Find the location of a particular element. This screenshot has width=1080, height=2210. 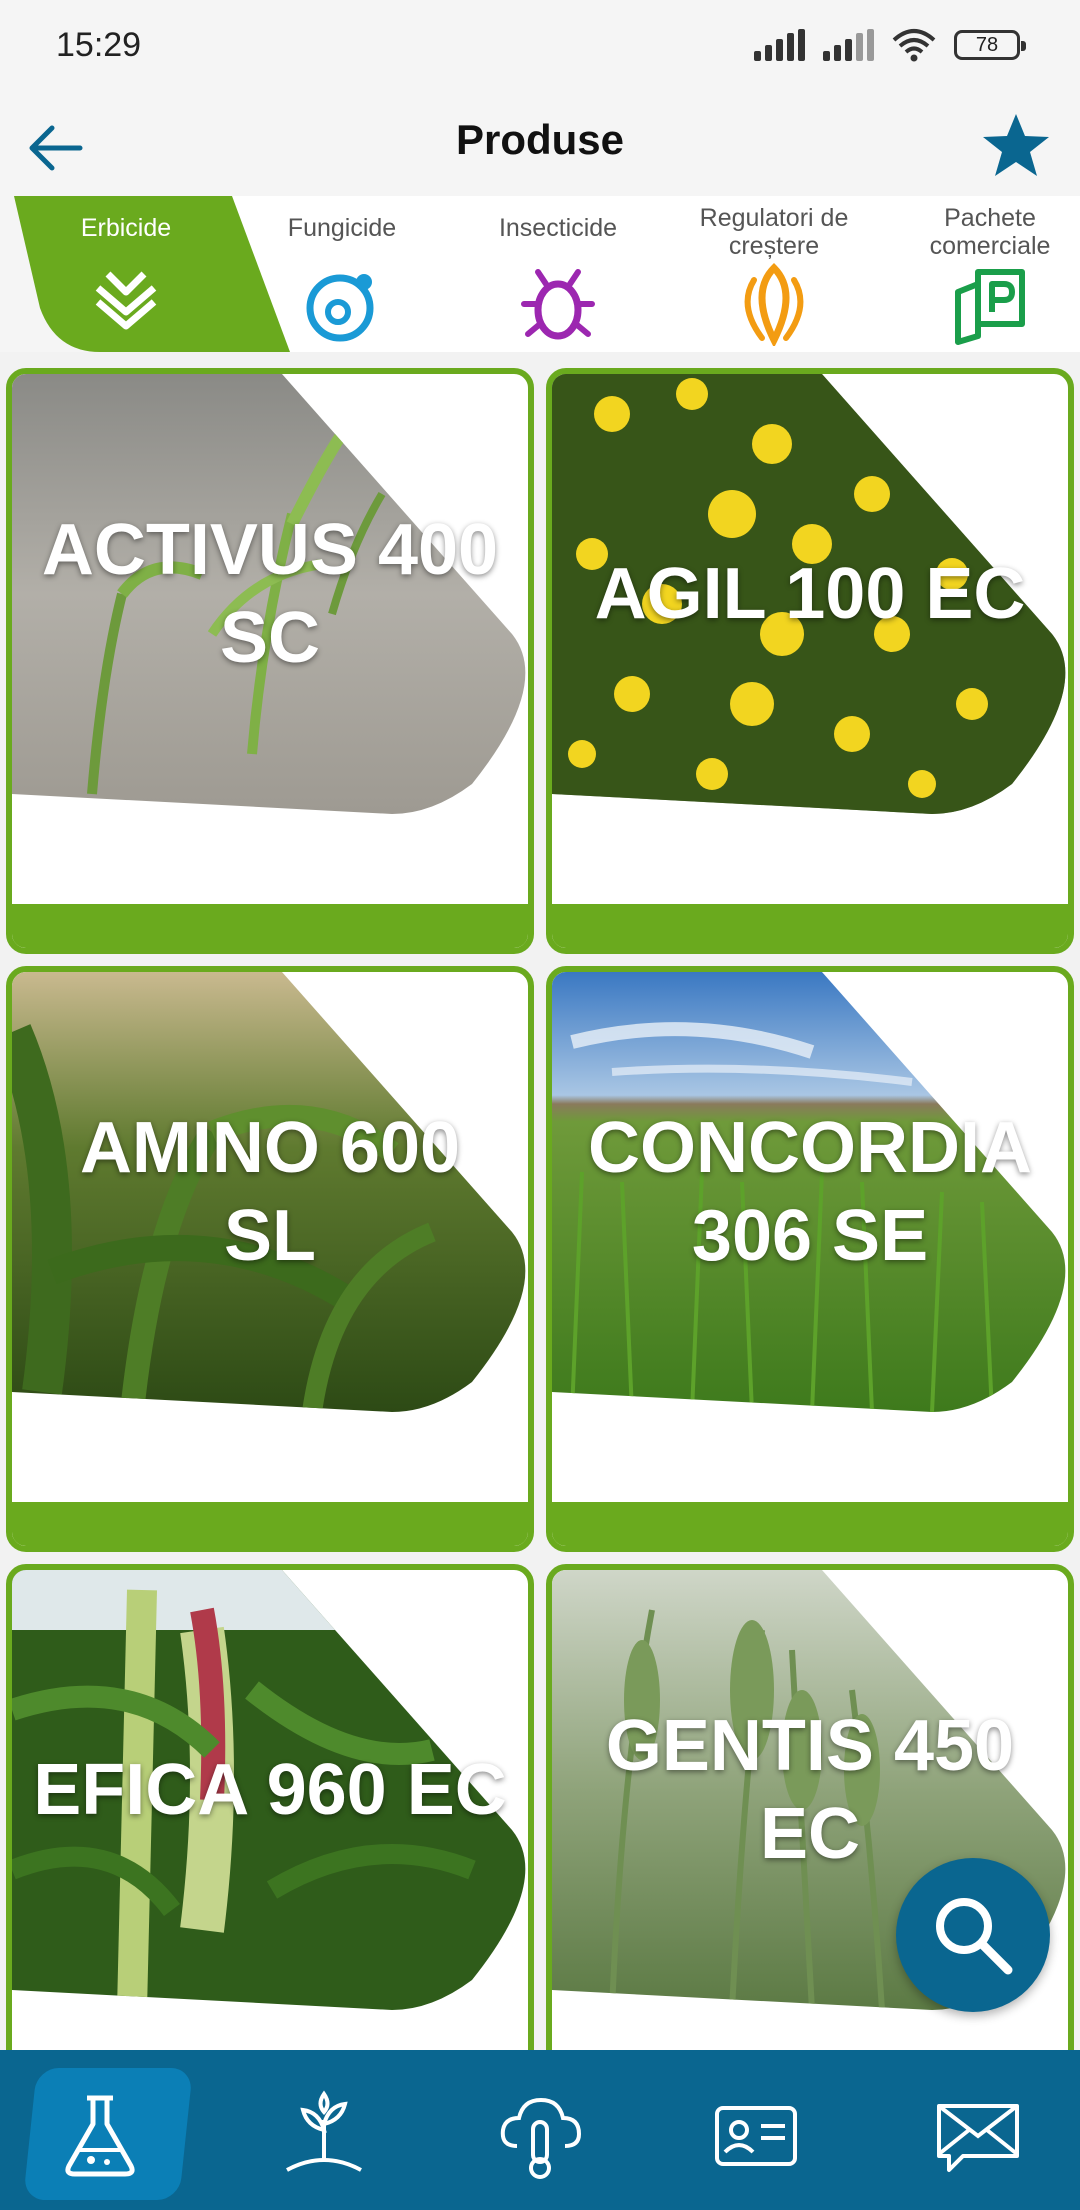

page-title: Produse is located at coordinates (540, 139).